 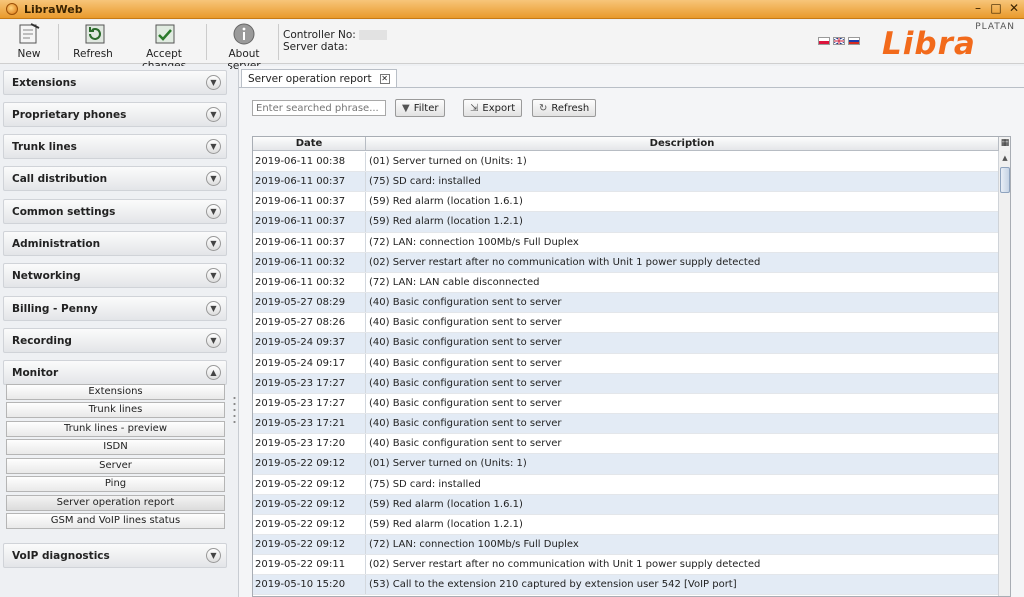 What do you see at coordinates (115, 275) in the screenshot?
I see `section-networking: Networking ▼` at bounding box center [115, 275].